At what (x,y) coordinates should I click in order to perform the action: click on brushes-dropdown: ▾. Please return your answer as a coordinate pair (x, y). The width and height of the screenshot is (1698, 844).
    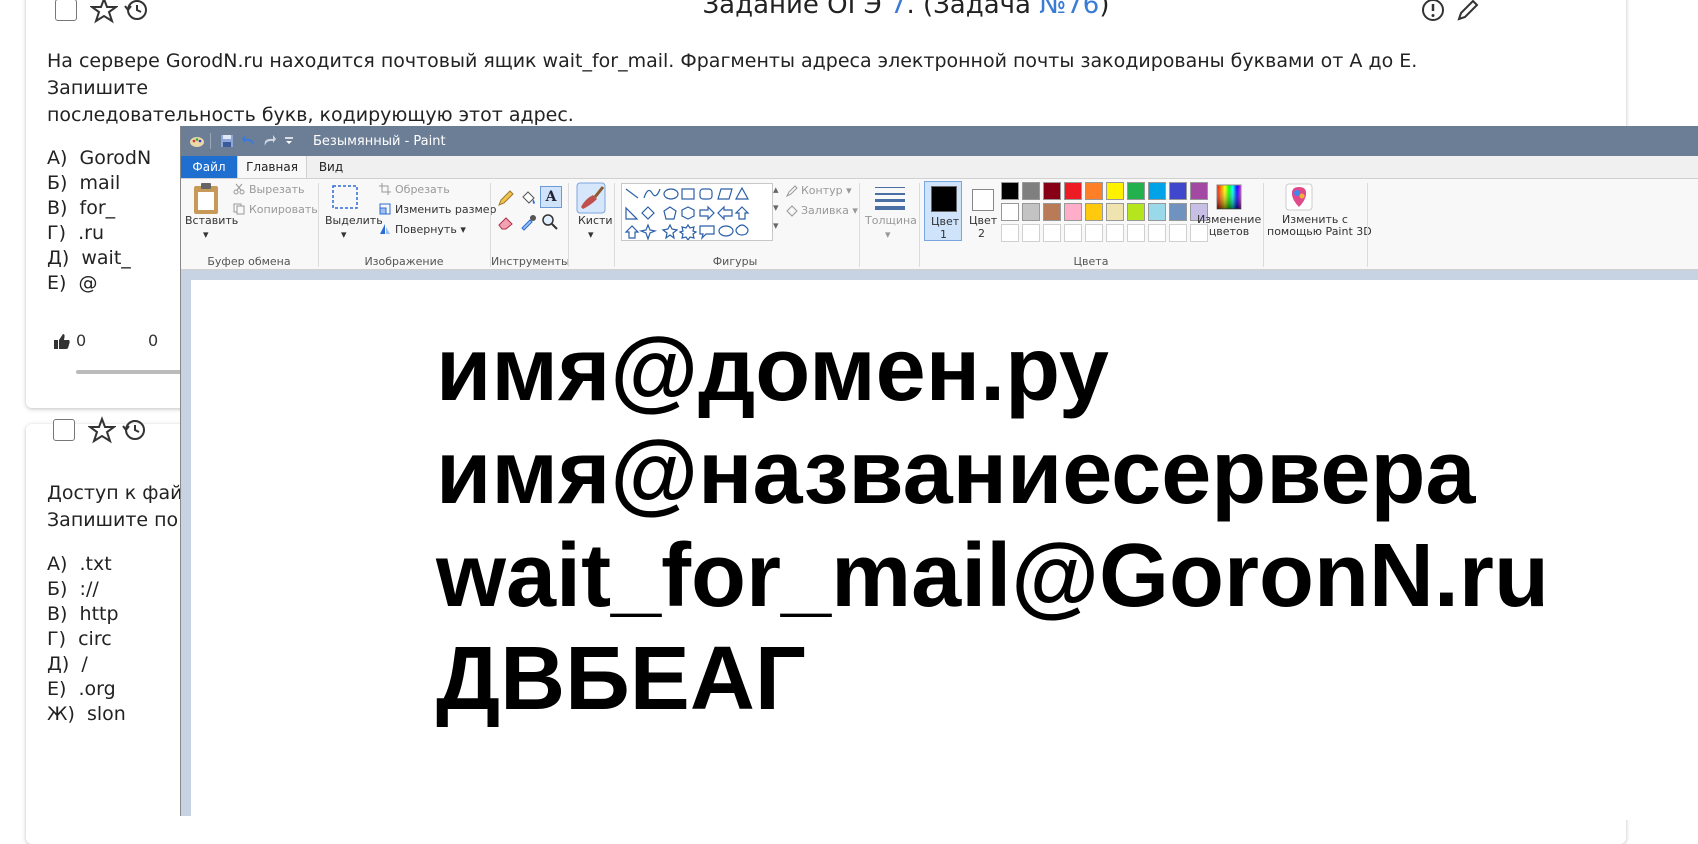
    Looking at the image, I should click on (591, 234).